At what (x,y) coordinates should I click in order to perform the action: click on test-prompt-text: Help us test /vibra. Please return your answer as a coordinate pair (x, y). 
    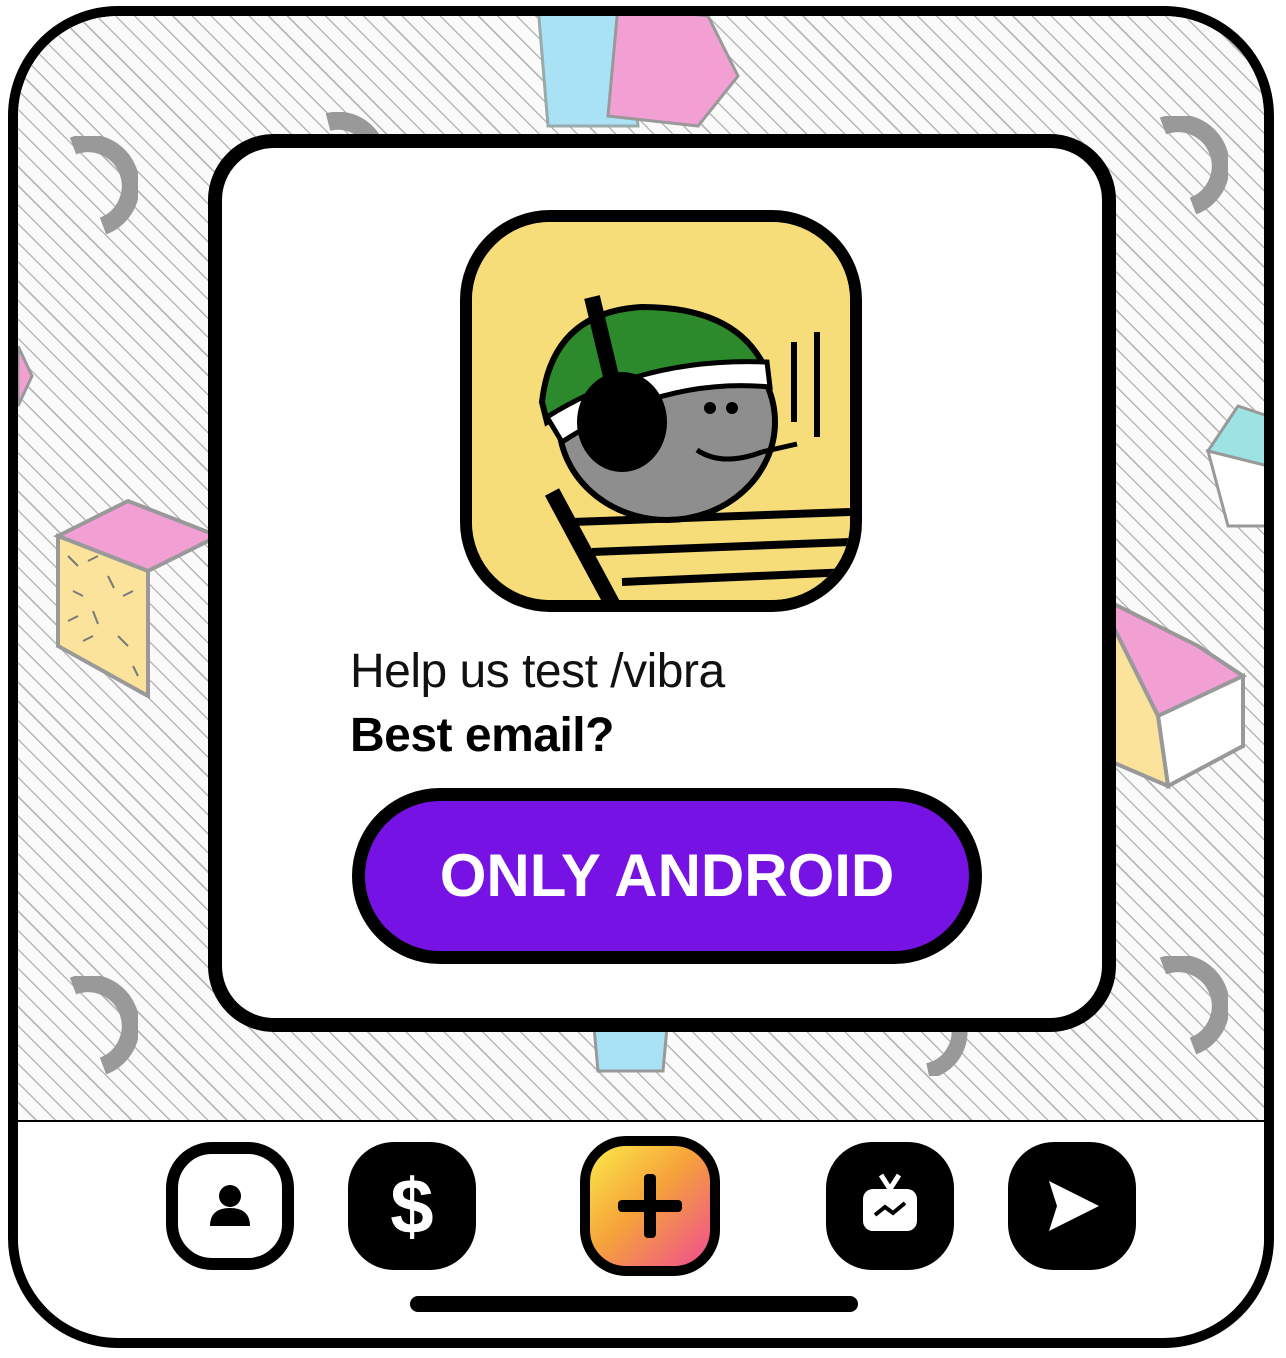
    Looking at the image, I should click on (537, 671).